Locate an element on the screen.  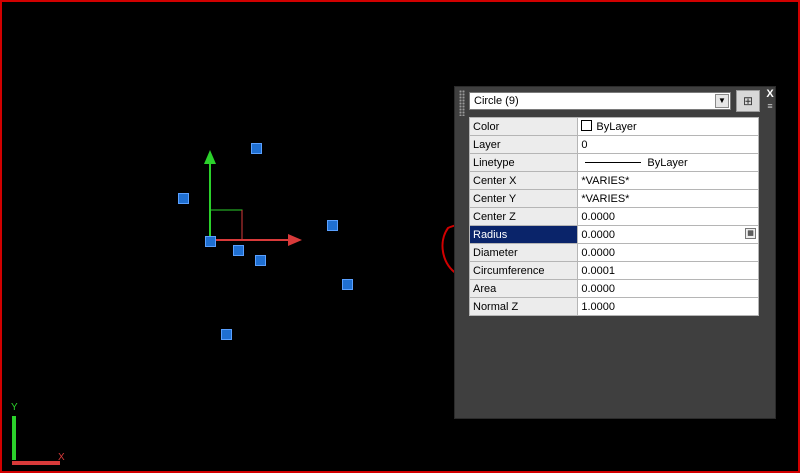
property-name: Center Y is located at coordinates (523, 198).